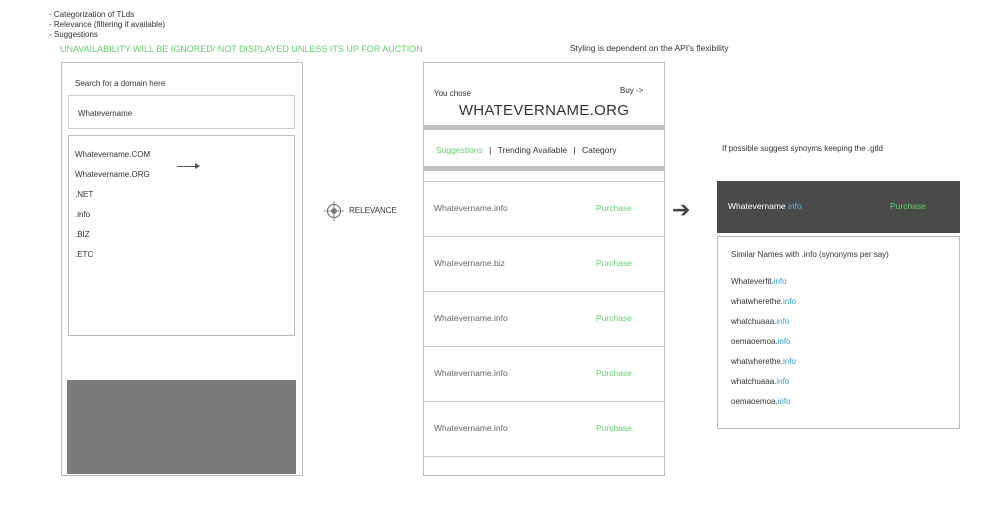 The image size is (1000, 519). I want to click on suggestion-row: Whatevername.biz Purchase, so click(544, 263).